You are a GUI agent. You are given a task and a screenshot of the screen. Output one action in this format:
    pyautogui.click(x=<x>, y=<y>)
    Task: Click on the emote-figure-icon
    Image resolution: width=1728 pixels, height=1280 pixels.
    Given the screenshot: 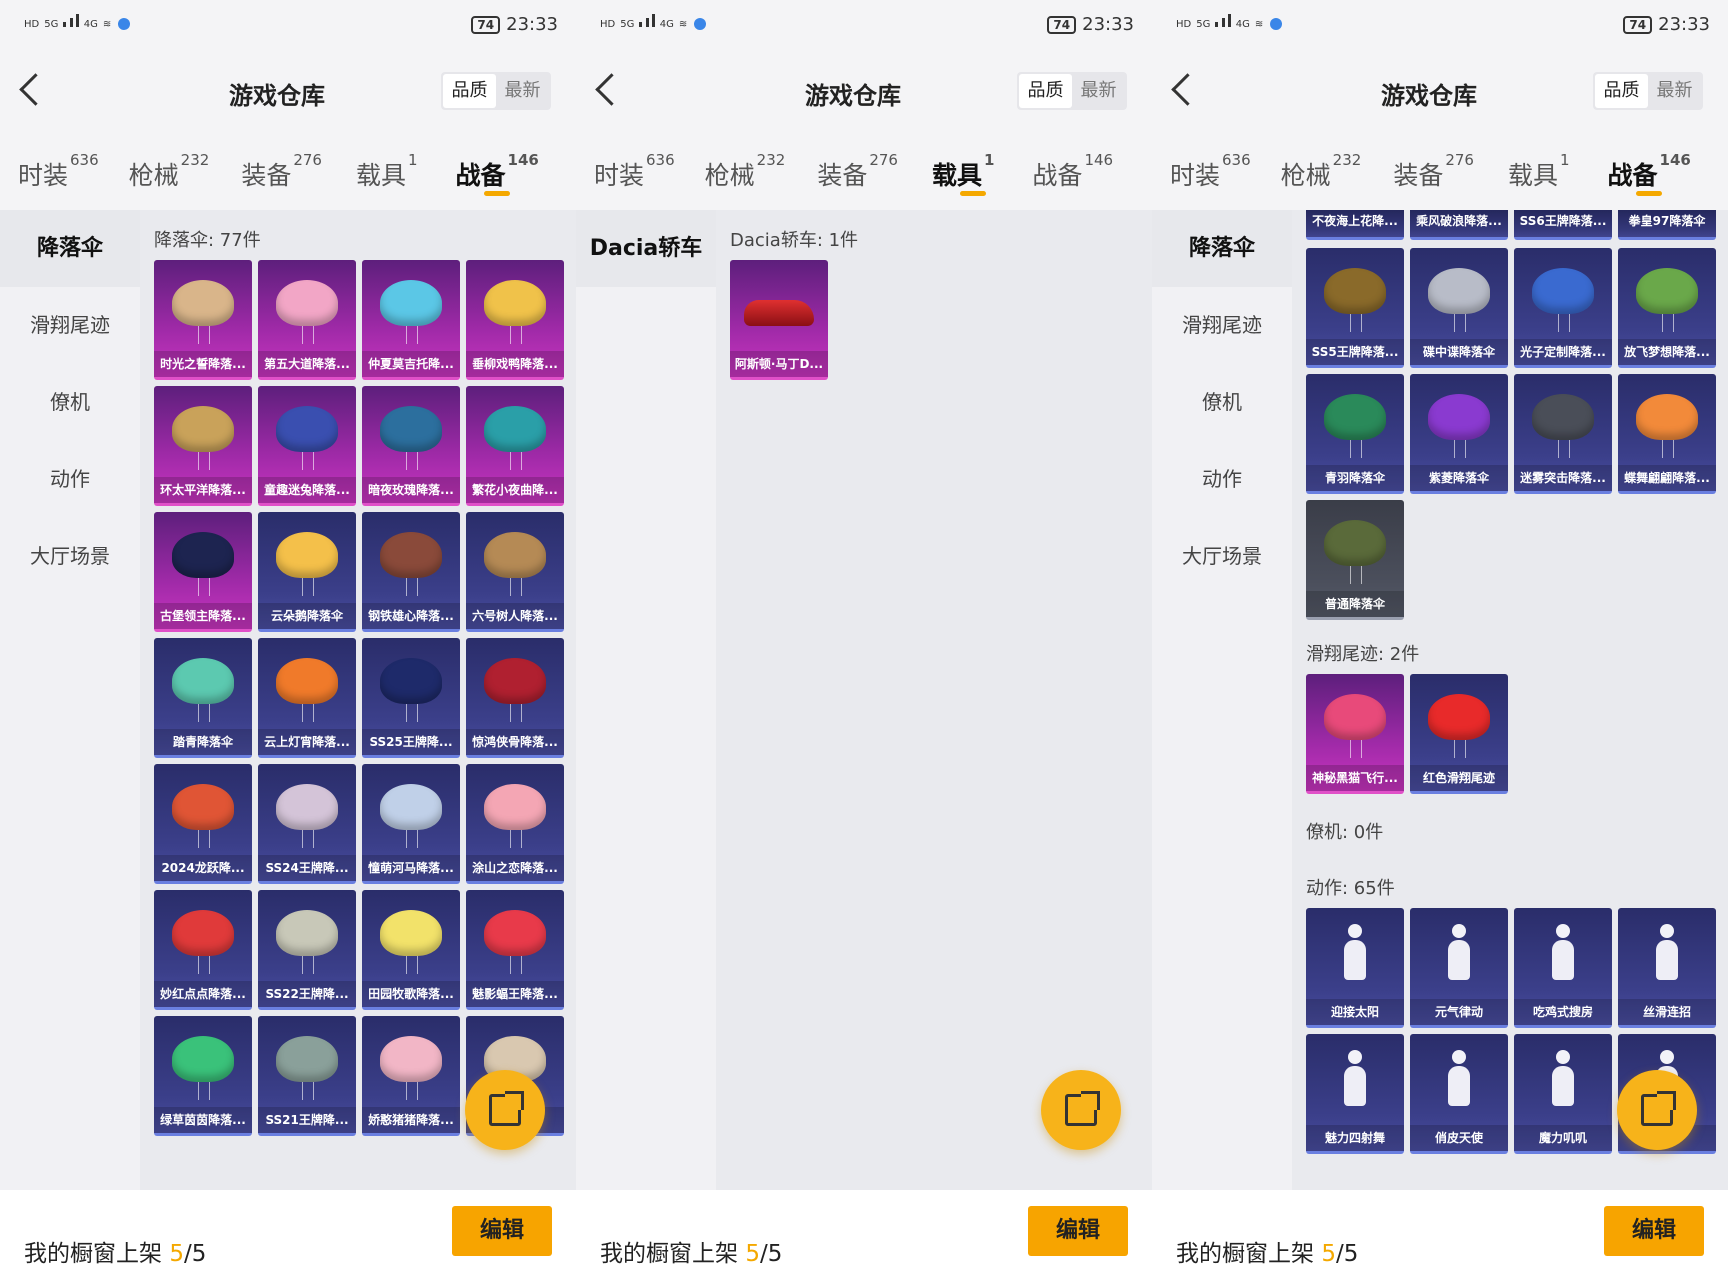 What is the action you would take?
    pyautogui.click(x=1355, y=1080)
    